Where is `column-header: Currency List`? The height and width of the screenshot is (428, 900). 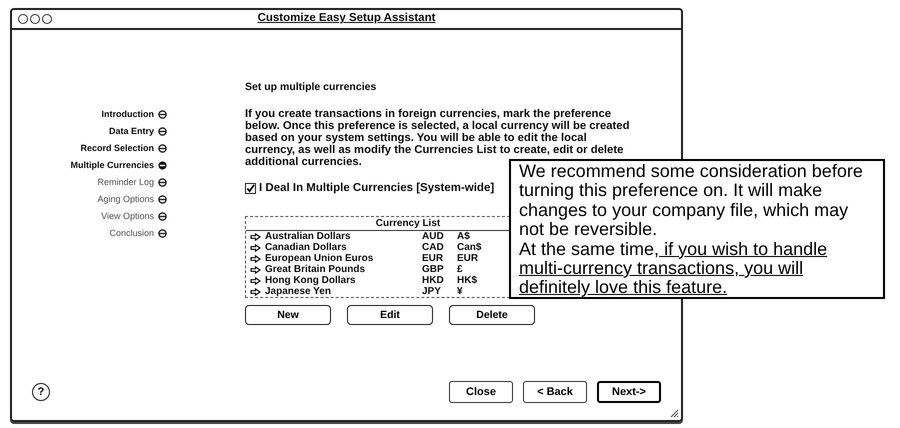 column-header: Currency List is located at coordinates (408, 223).